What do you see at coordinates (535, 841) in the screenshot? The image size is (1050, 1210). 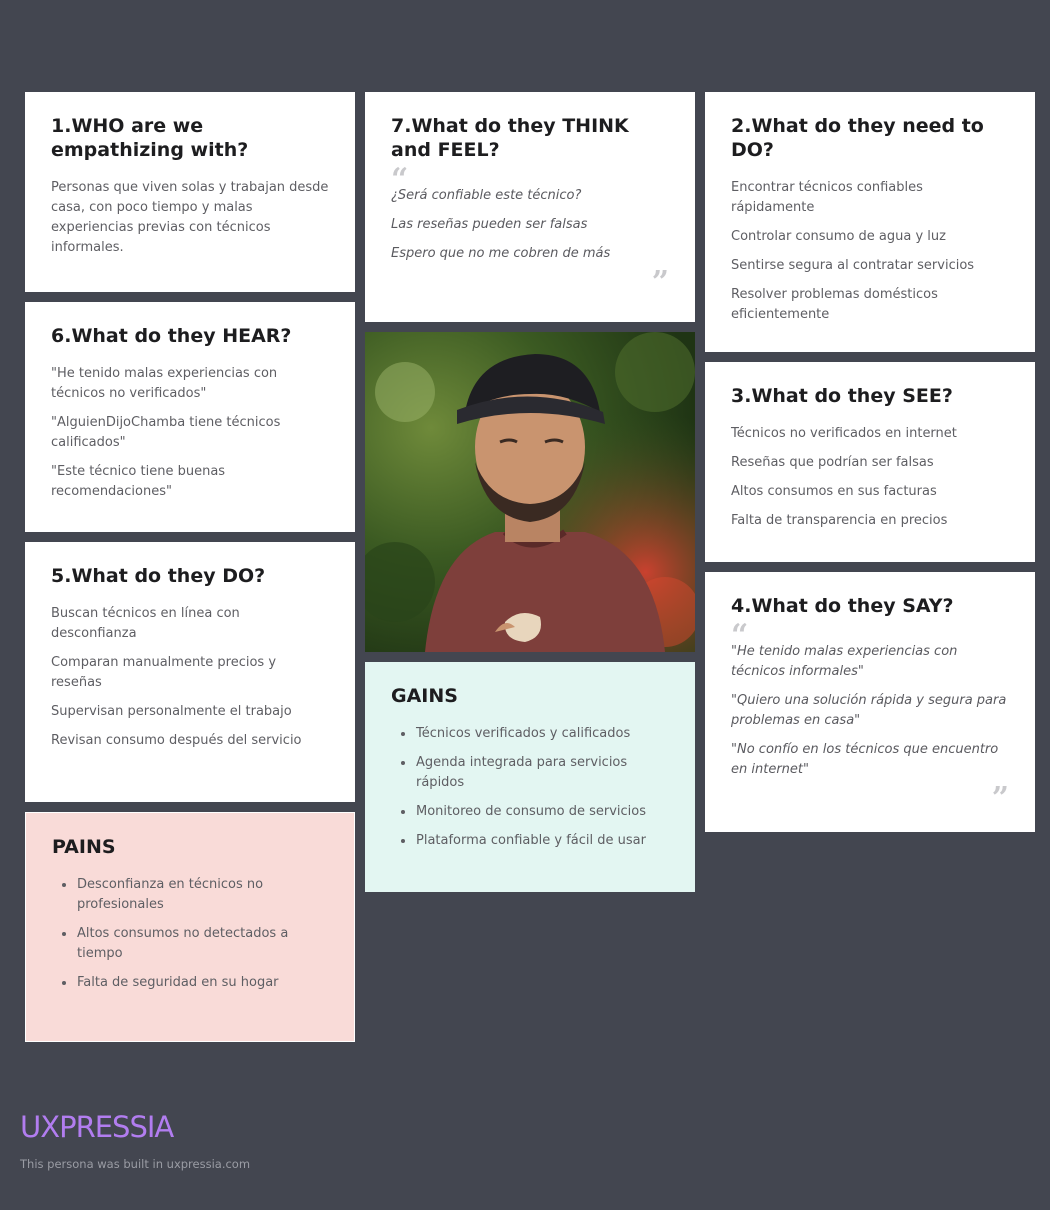 I see `gains-item: Plataforma confiable y fácil de usar` at bounding box center [535, 841].